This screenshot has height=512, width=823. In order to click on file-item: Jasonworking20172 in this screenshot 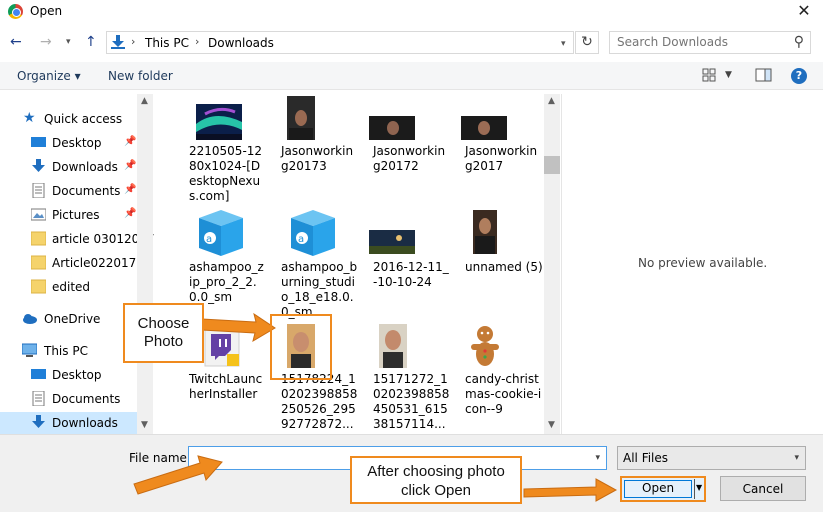, I will do `click(405, 154)`.